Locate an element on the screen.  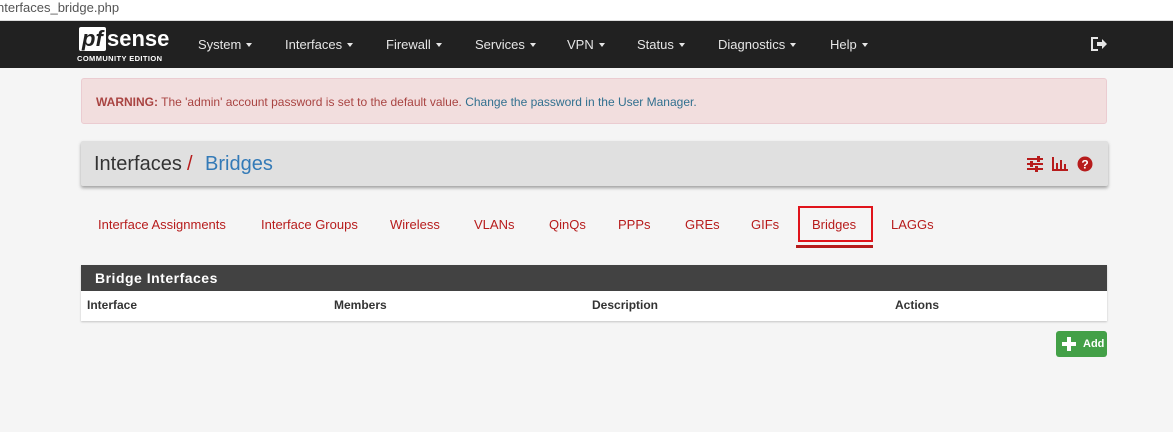
menu-help-label: Help is located at coordinates (843, 44).